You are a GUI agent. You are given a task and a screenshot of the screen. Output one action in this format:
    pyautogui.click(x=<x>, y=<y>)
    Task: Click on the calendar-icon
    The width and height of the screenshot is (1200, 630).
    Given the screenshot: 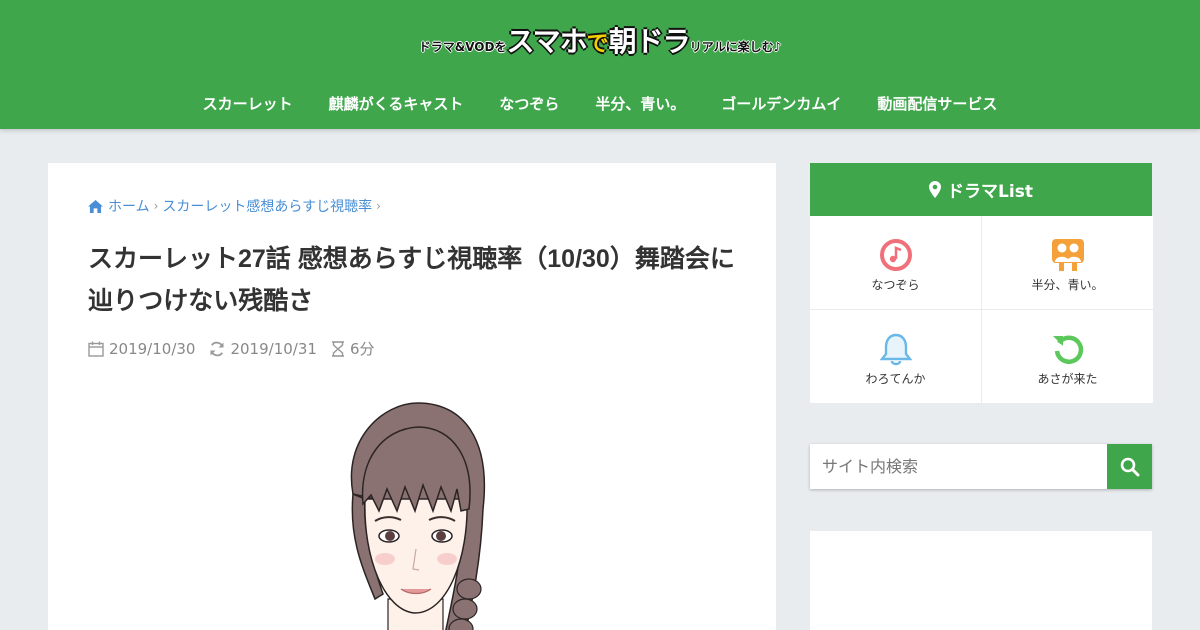 What is the action you would take?
    pyautogui.click(x=96, y=349)
    